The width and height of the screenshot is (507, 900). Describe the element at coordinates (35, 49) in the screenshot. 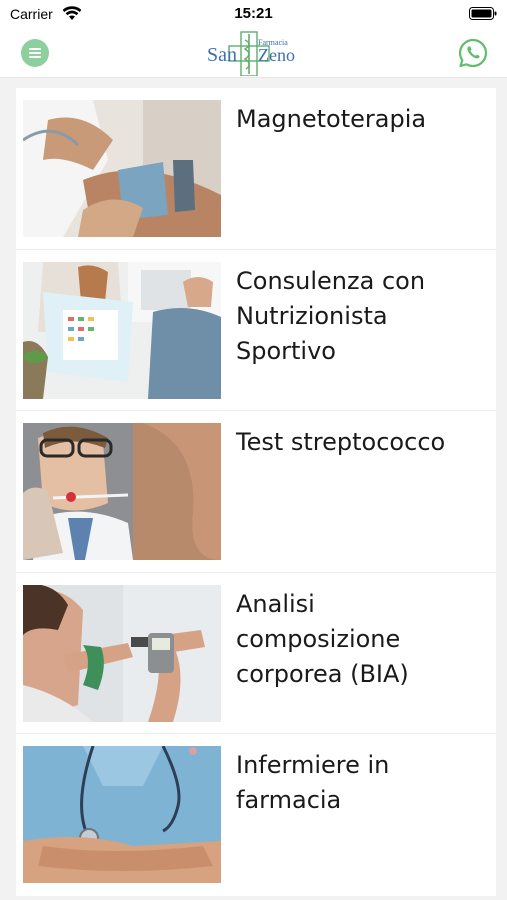

I see `hamburger-icon` at that location.